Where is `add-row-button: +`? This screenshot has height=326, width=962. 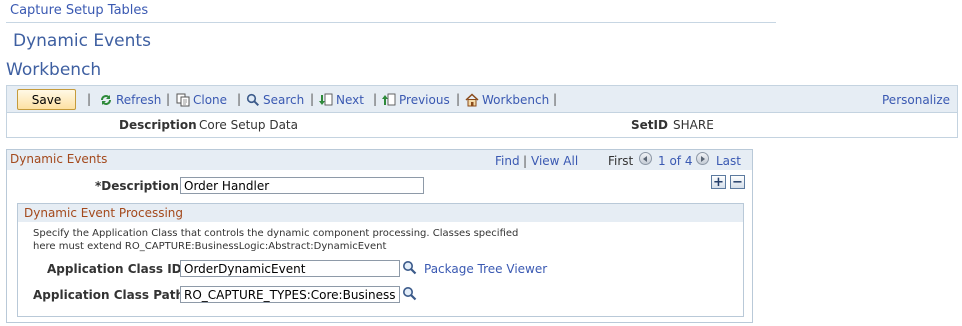 add-row-button: + is located at coordinates (718, 182).